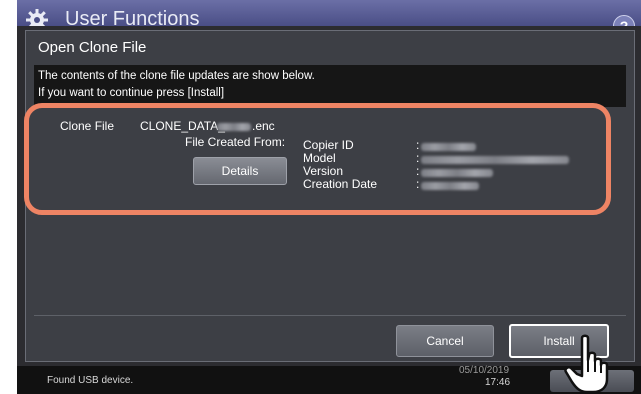 This screenshot has width=641, height=394. What do you see at coordinates (90, 380) in the screenshot?
I see `status-message: Found USB device.` at bounding box center [90, 380].